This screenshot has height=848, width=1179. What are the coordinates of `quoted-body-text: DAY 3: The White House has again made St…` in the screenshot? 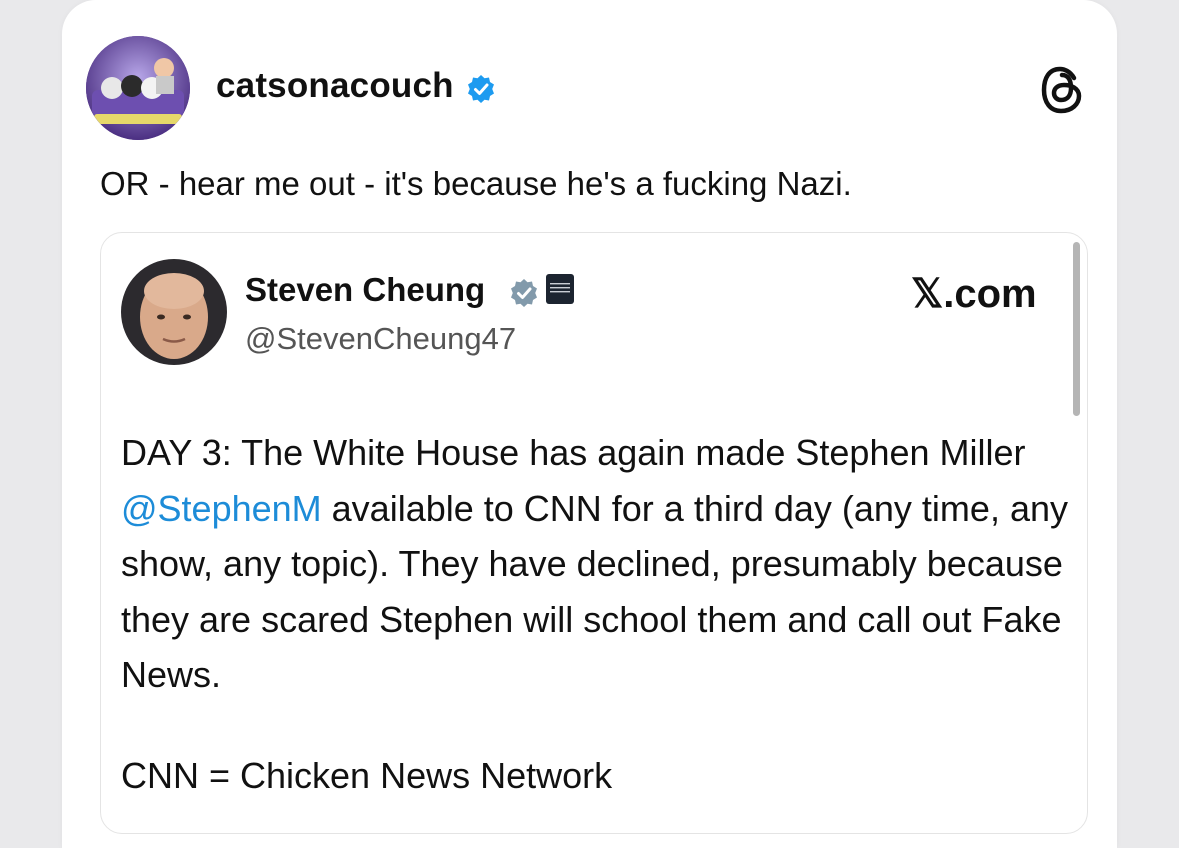 It's located at (573, 452).